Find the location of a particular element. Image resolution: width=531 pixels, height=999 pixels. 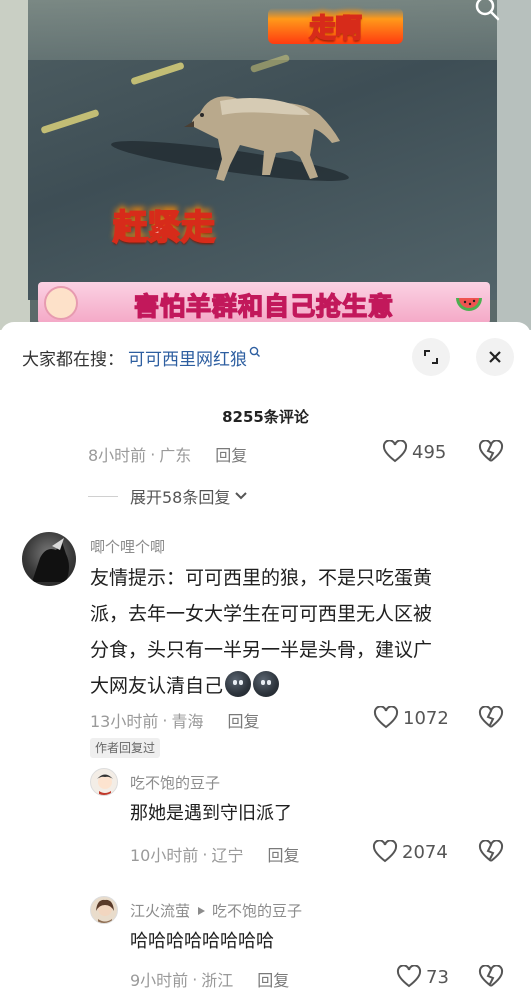

reply-username: 吃不饱的豆子 is located at coordinates (175, 782).